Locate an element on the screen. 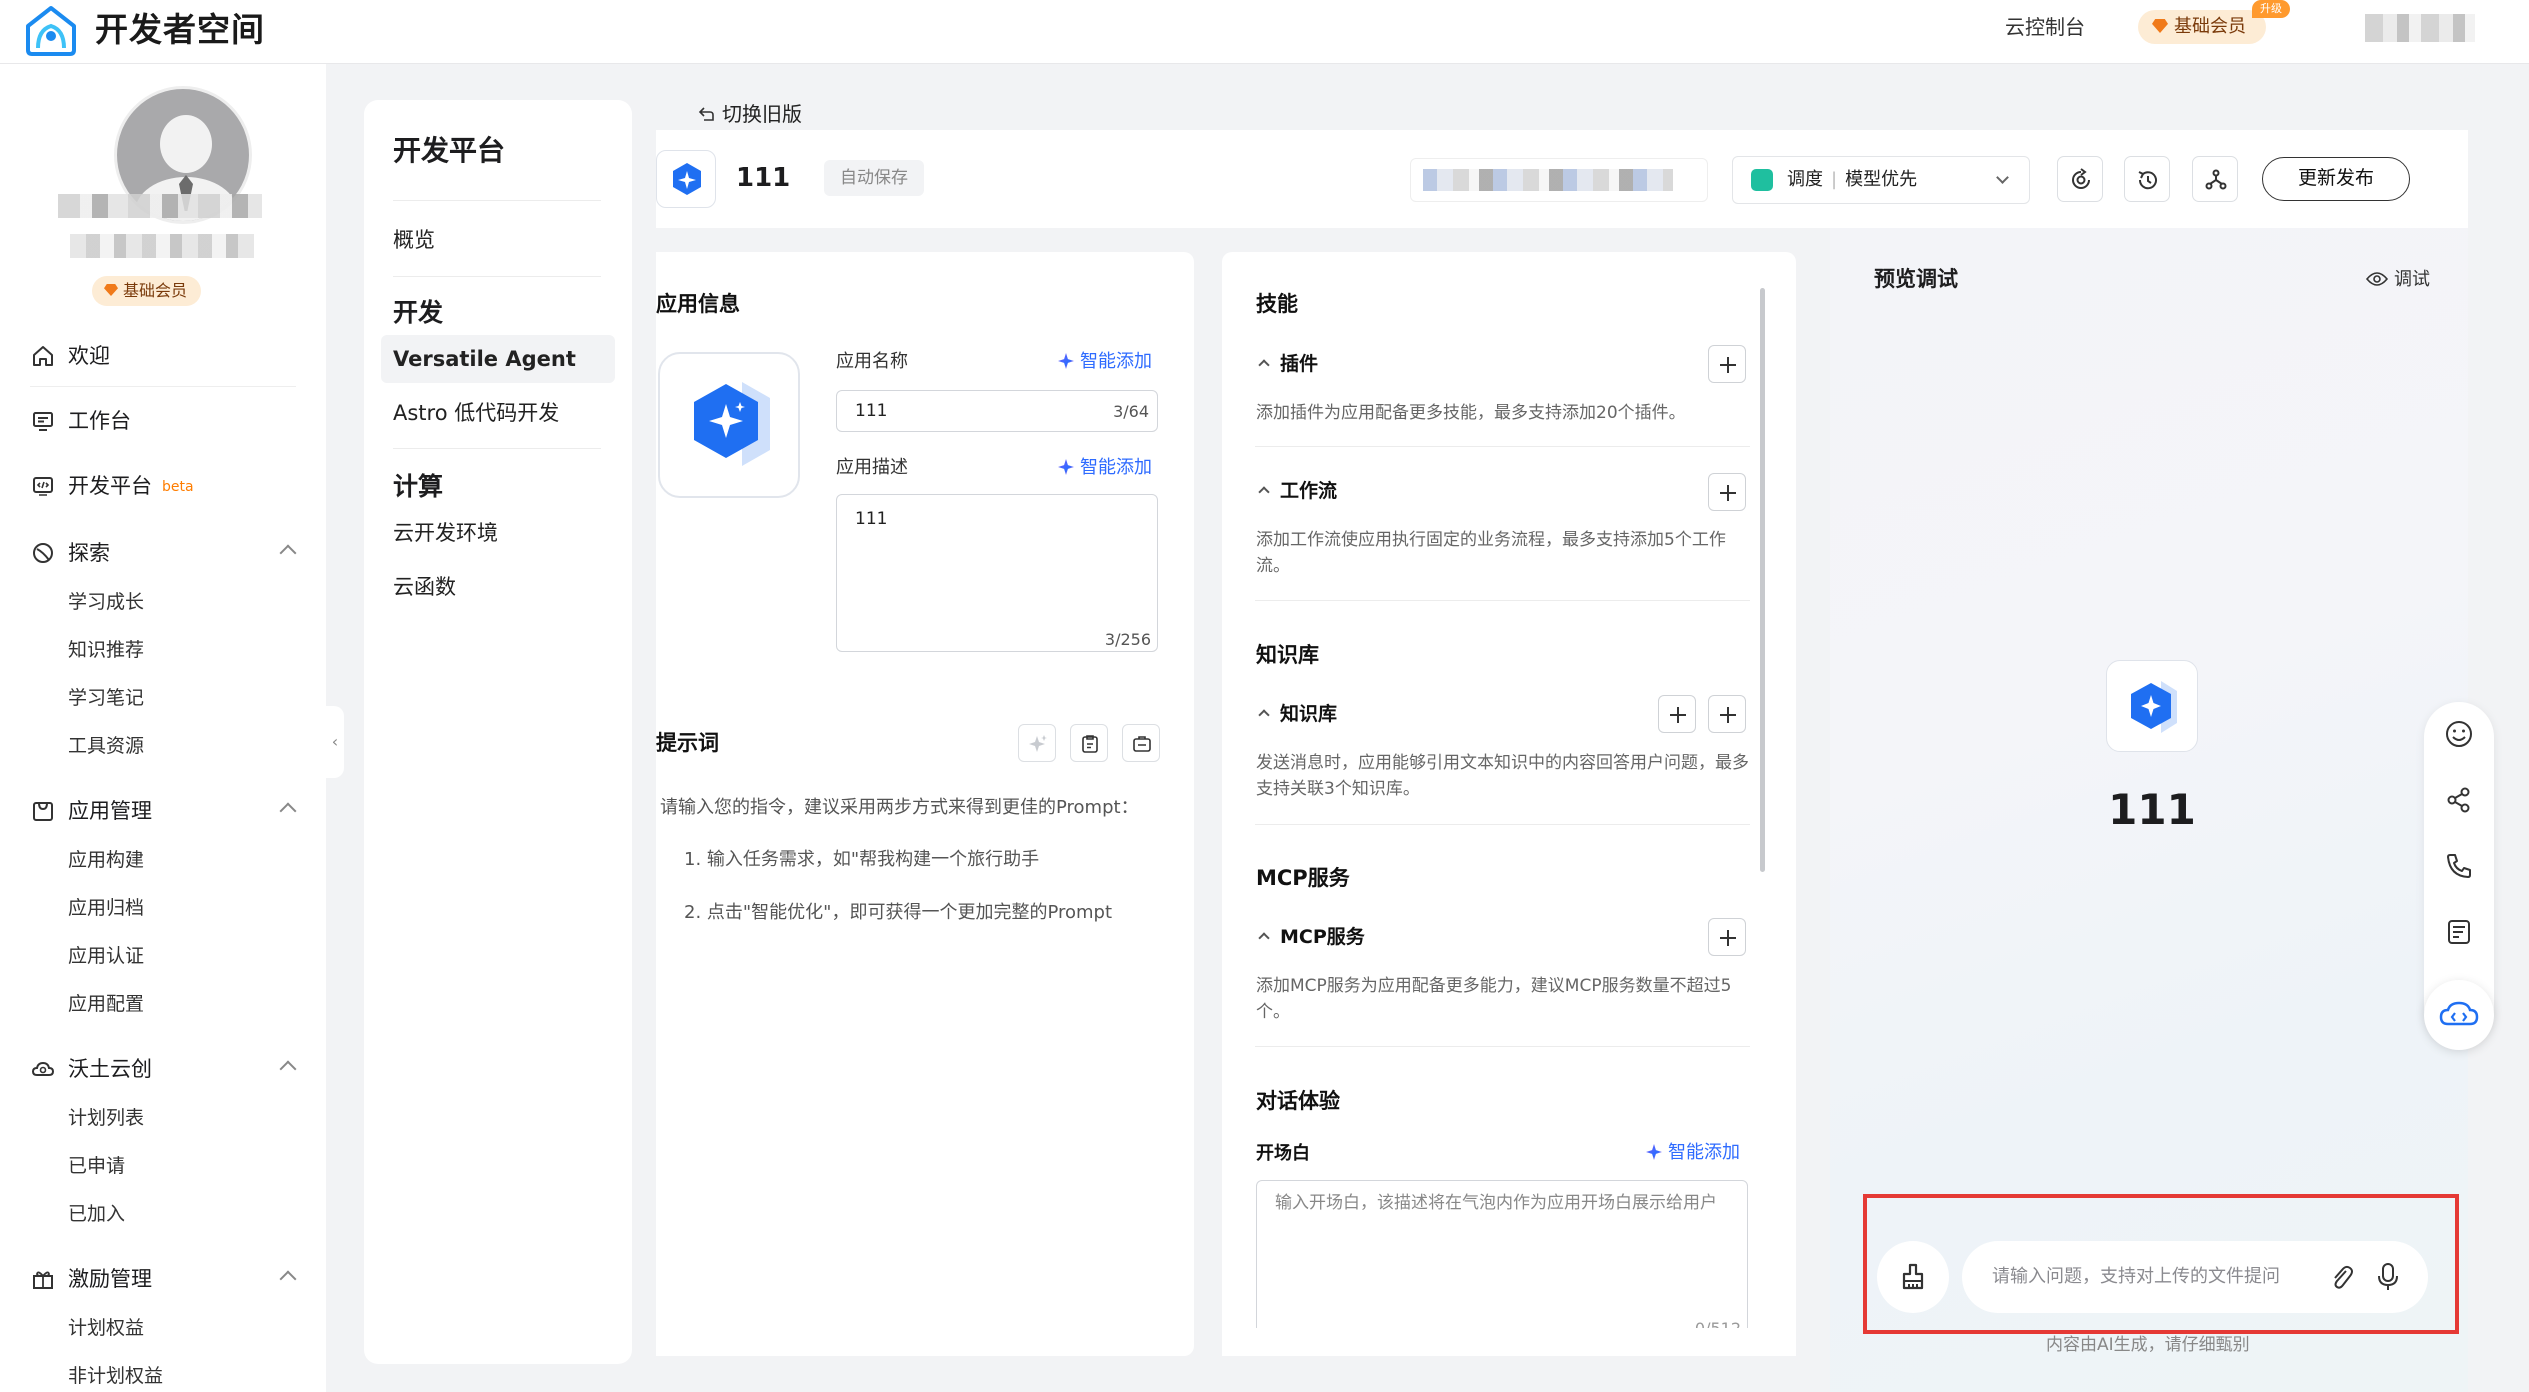 This screenshot has height=1392, width=2529. platform-nav-dev-heading: 开发 is located at coordinates (418, 312).